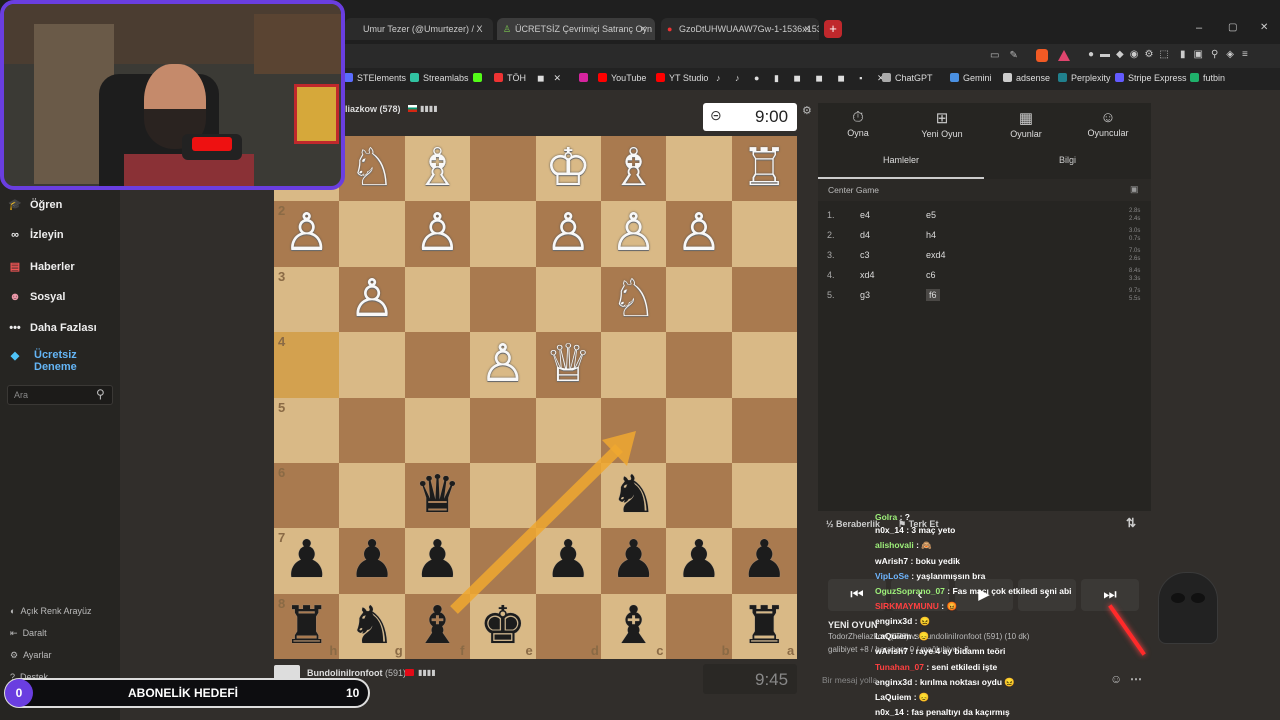  What do you see at coordinates (933, 295) in the screenshot?
I see `black-move: f6` at bounding box center [933, 295].